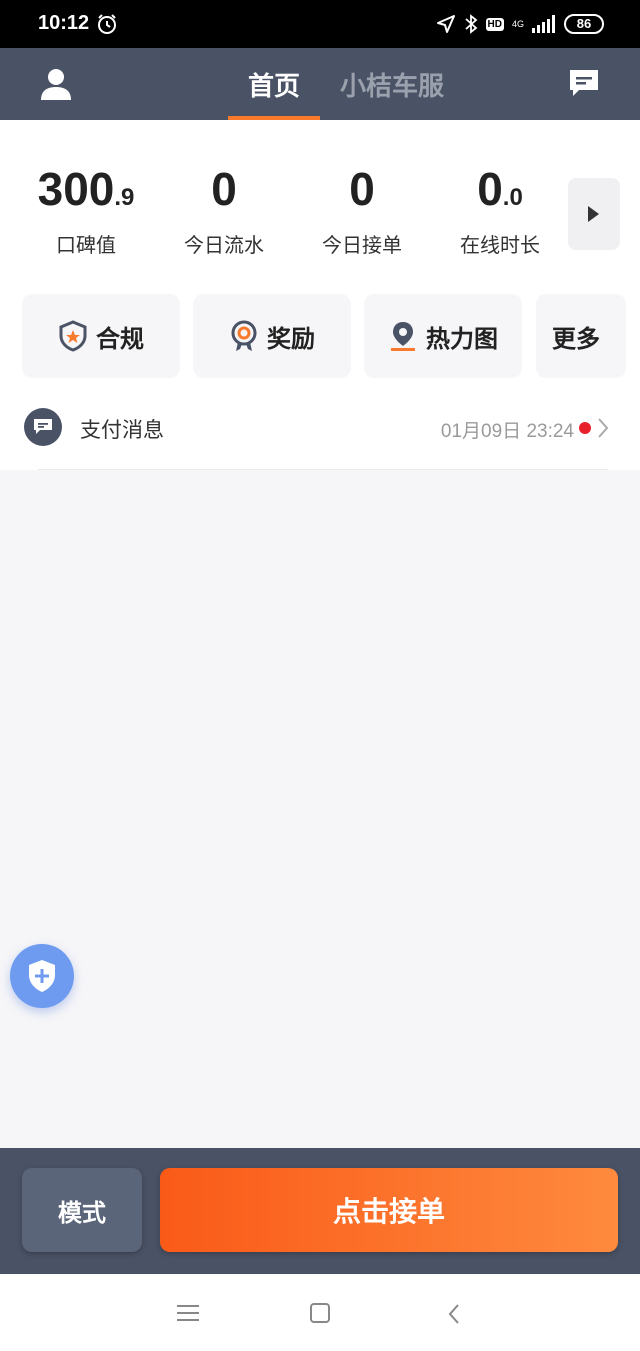 The height and width of the screenshot is (1351, 640). What do you see at coordinates (462, 338) in the screenshot?
I see `action-label: 热力图` at bounding box center [462, 338].